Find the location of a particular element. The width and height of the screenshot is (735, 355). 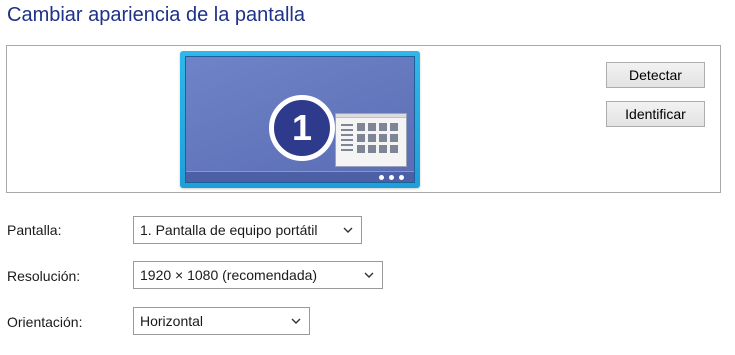

resolution-select: 1920 × 1080 (recomendada) is located at coordinates (258, 275).